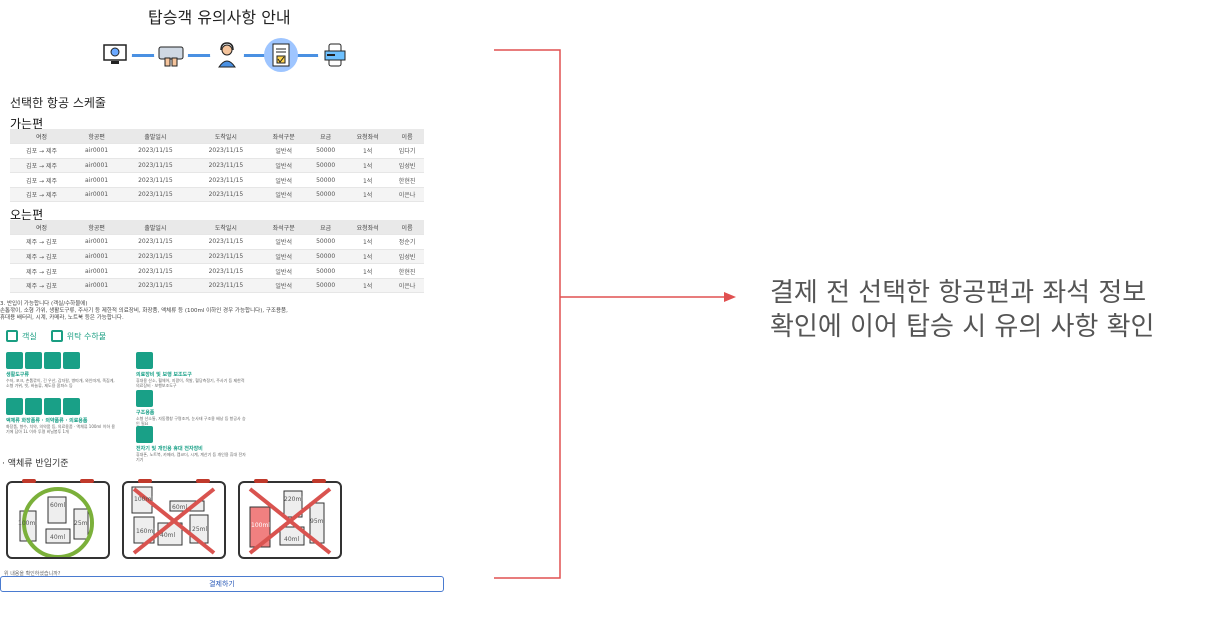  I want to click on mobile-payment-icon, so click(335, 55).